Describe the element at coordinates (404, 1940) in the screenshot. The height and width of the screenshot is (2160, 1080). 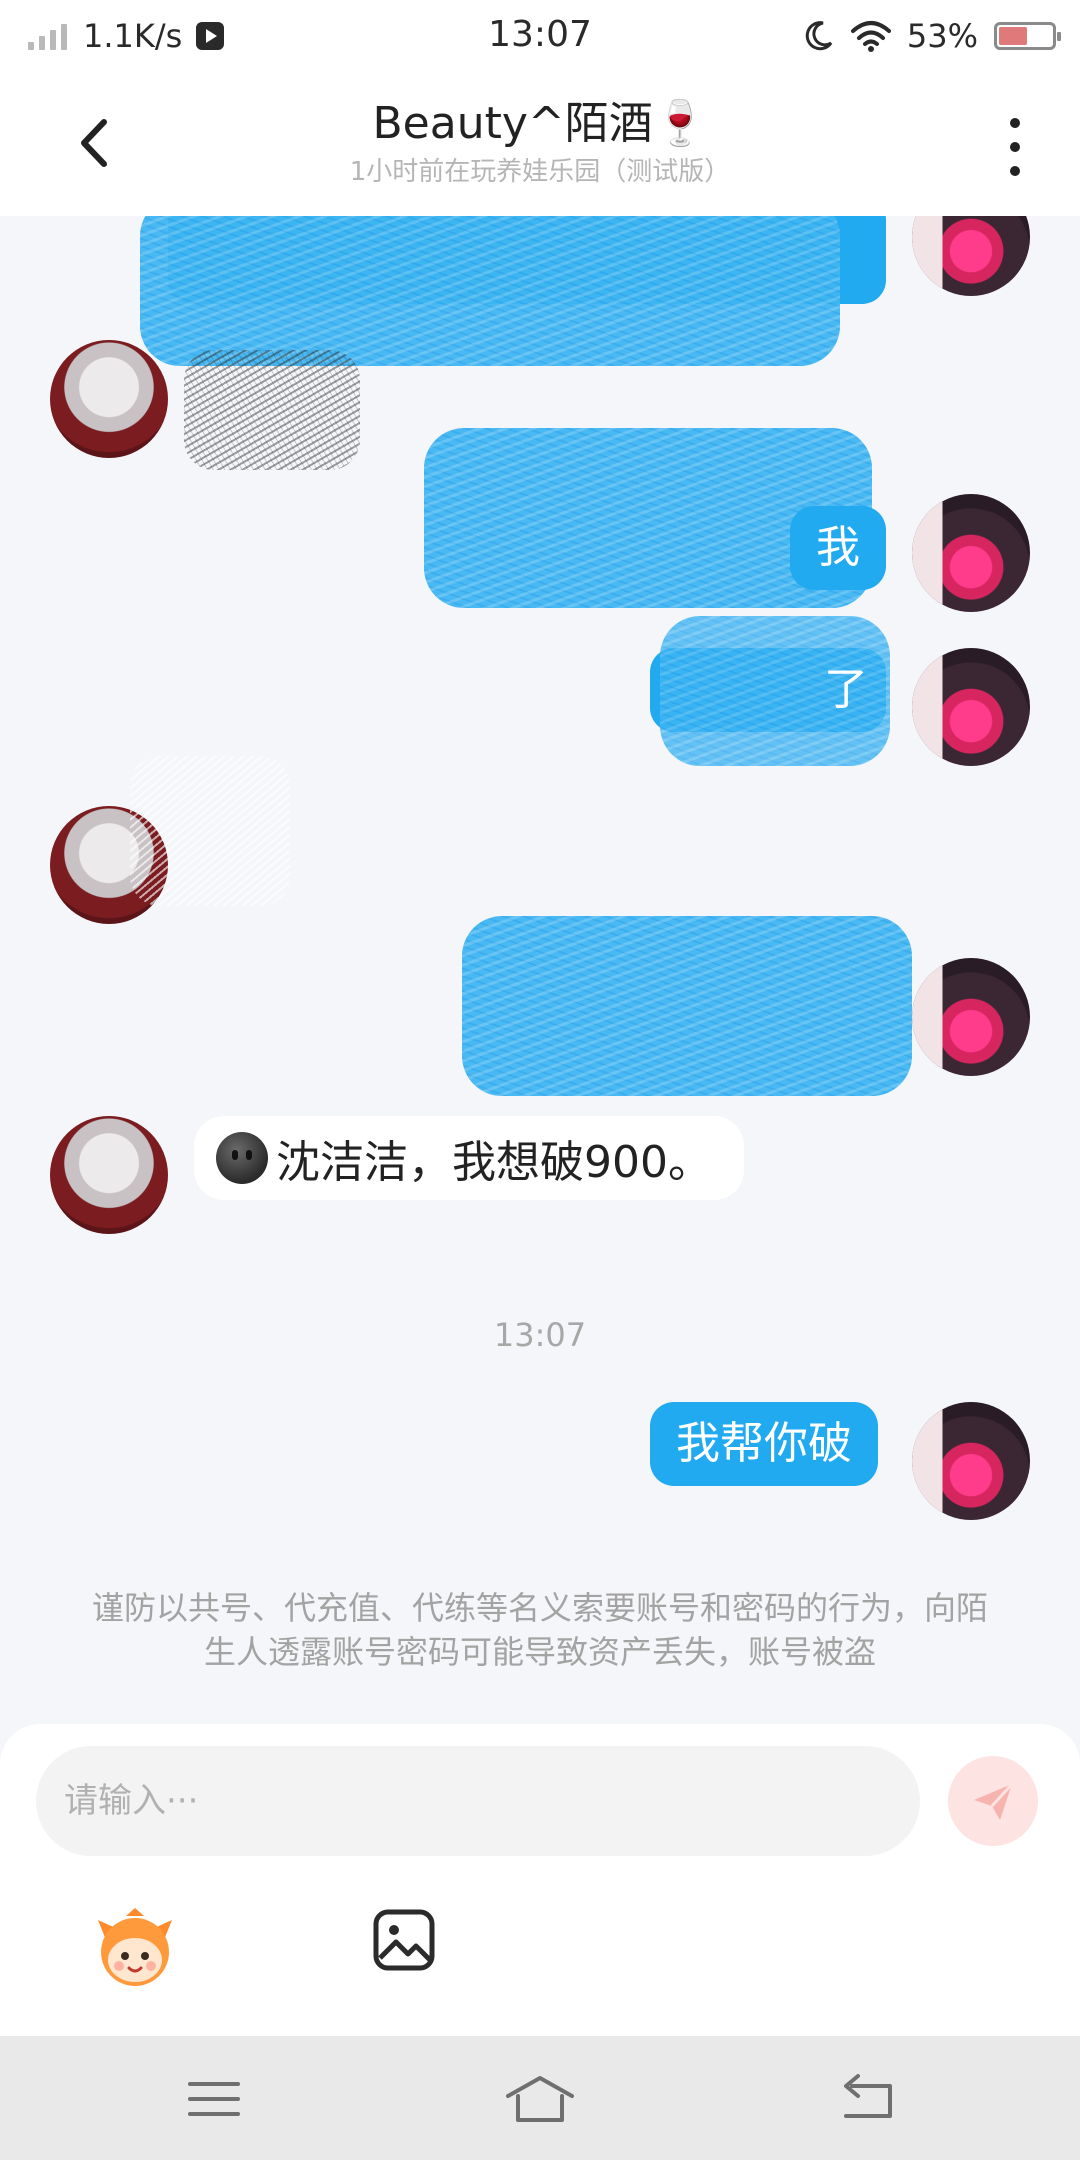
I see `image-icon` at that location.